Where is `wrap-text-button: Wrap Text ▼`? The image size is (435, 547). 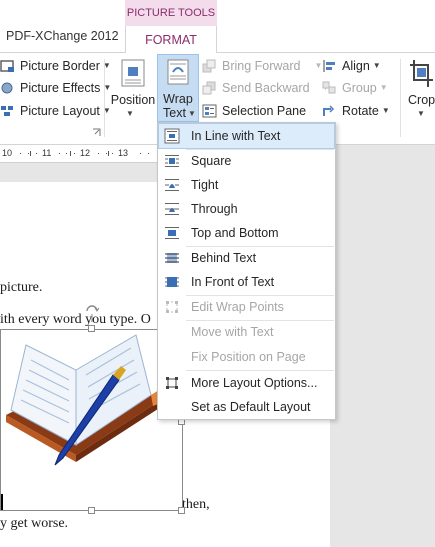 wrap-text-button: Wrap Text ▼ is located at coordinates (178, 88).